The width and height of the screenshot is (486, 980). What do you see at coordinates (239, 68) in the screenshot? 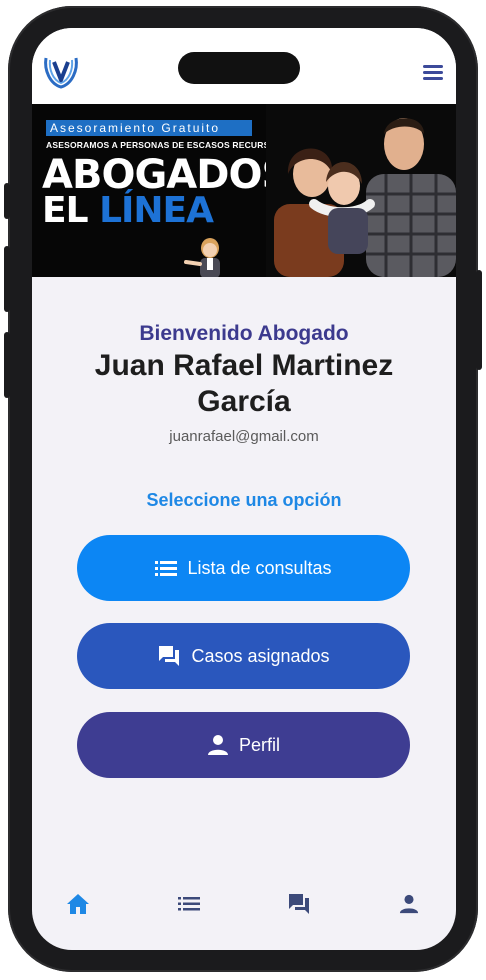
I see `dynamic-island` at bounding box center [239, 68].